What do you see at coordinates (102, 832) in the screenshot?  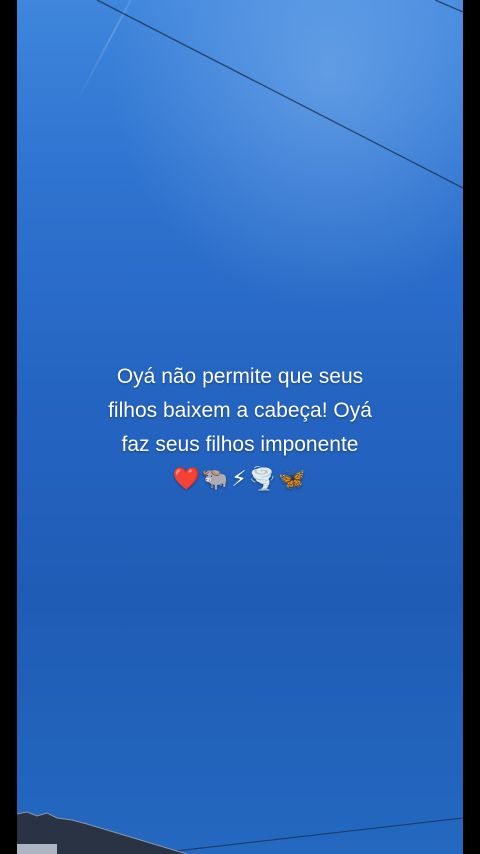 I see `rooftop` at bounding box center [102, 832].